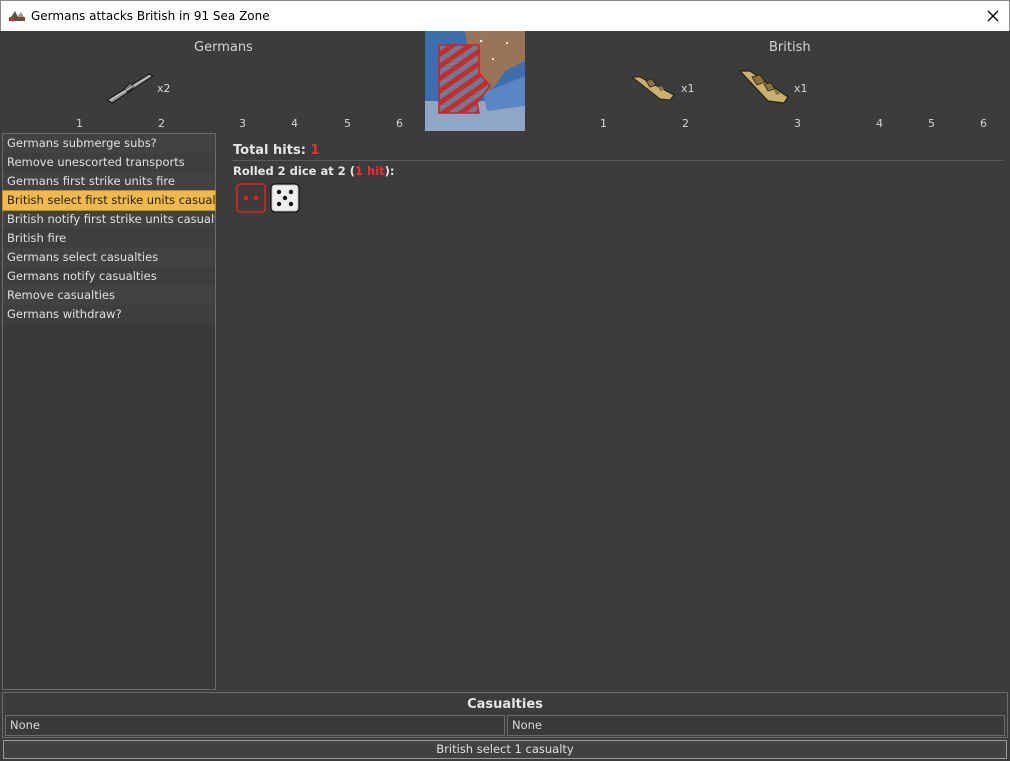 Image resolution: width=1010 pixels, height=761 pixels. What do you see at coordinates (801, 88) in the screenshot?
I see `defender-unit-count-2: x1` at bounding box center [801, 88].